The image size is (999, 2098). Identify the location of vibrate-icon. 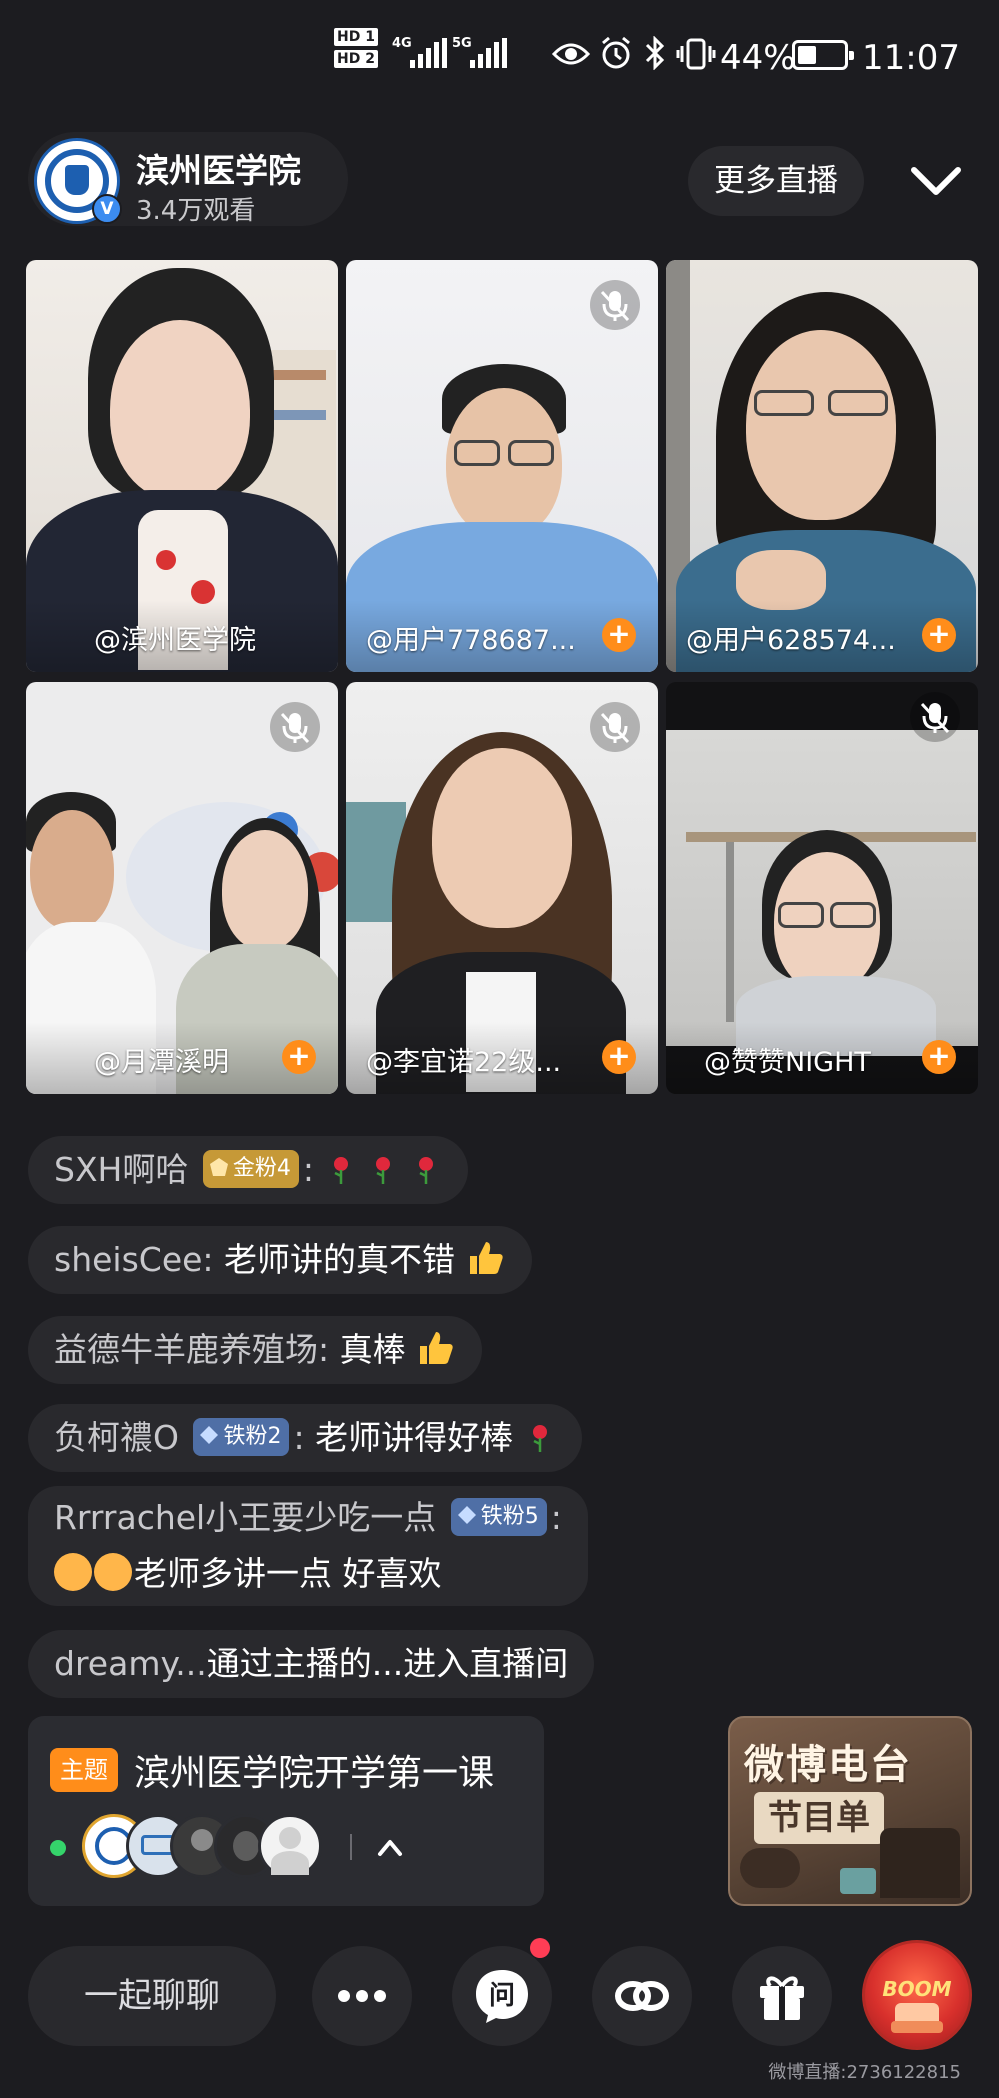
(696, 54).